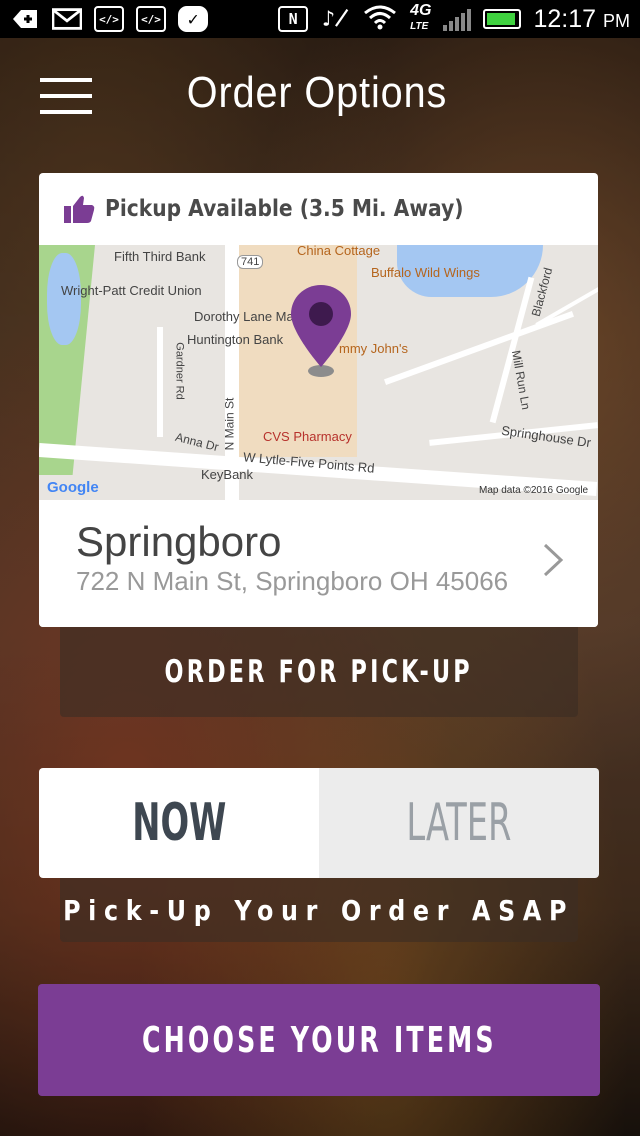 This screenshot has width=640, height=1136. What do you see at coordinates (307, 436) in the screenshot?
I see `map-label: CVS Pharmacy` at bounding box center [307, 436].